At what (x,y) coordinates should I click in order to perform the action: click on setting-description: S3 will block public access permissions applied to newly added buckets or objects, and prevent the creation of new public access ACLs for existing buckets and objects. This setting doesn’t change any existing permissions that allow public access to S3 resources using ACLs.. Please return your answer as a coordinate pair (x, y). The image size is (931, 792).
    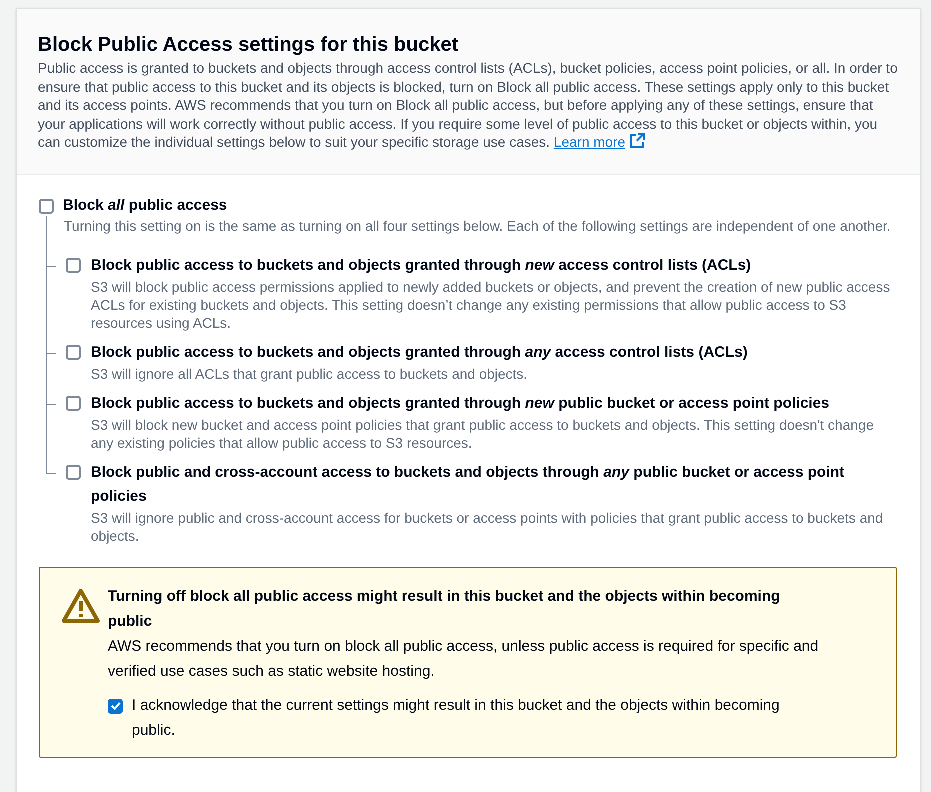
    Looking at the image, I should click on (491, 305).